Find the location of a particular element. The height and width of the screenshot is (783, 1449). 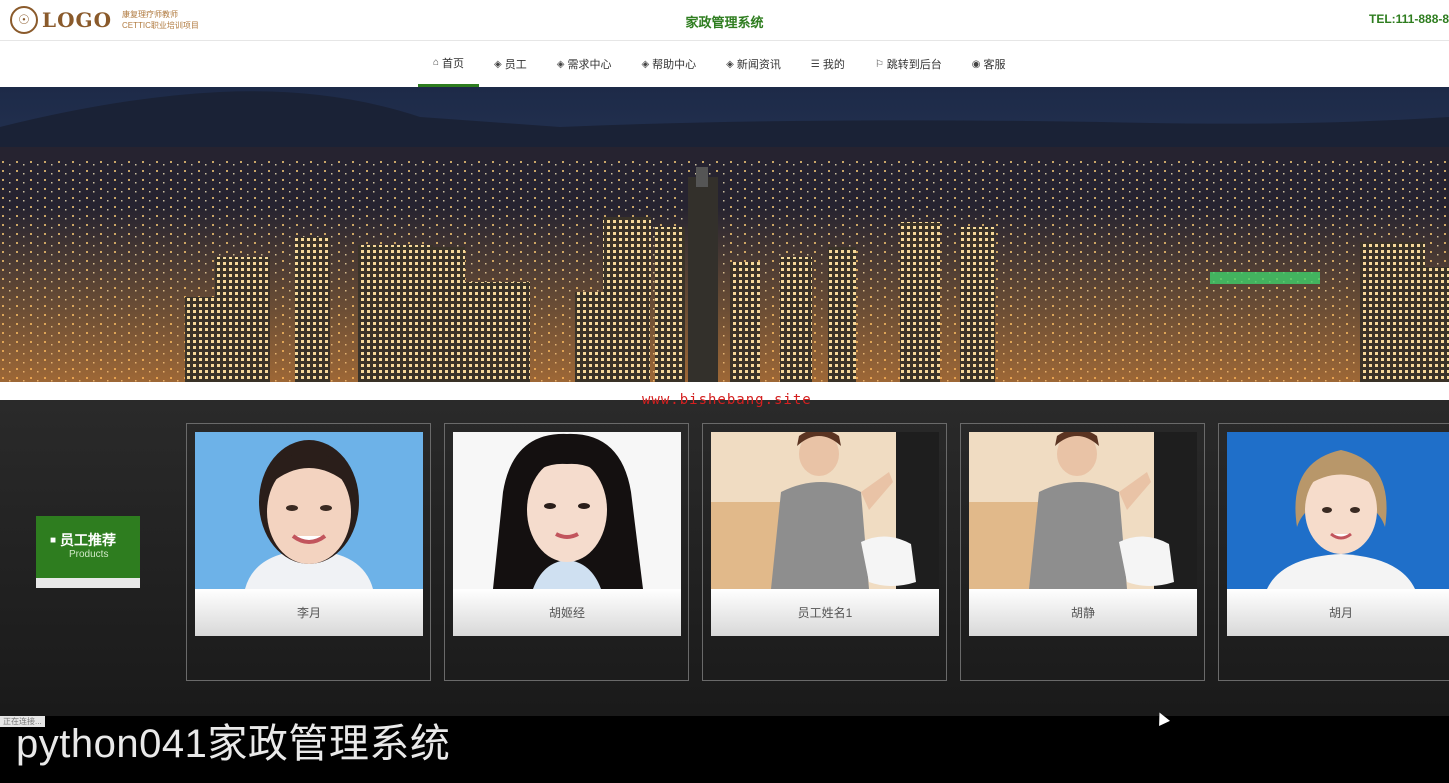

employee-card: 胡姬经 is located at coordinates (566, 552).